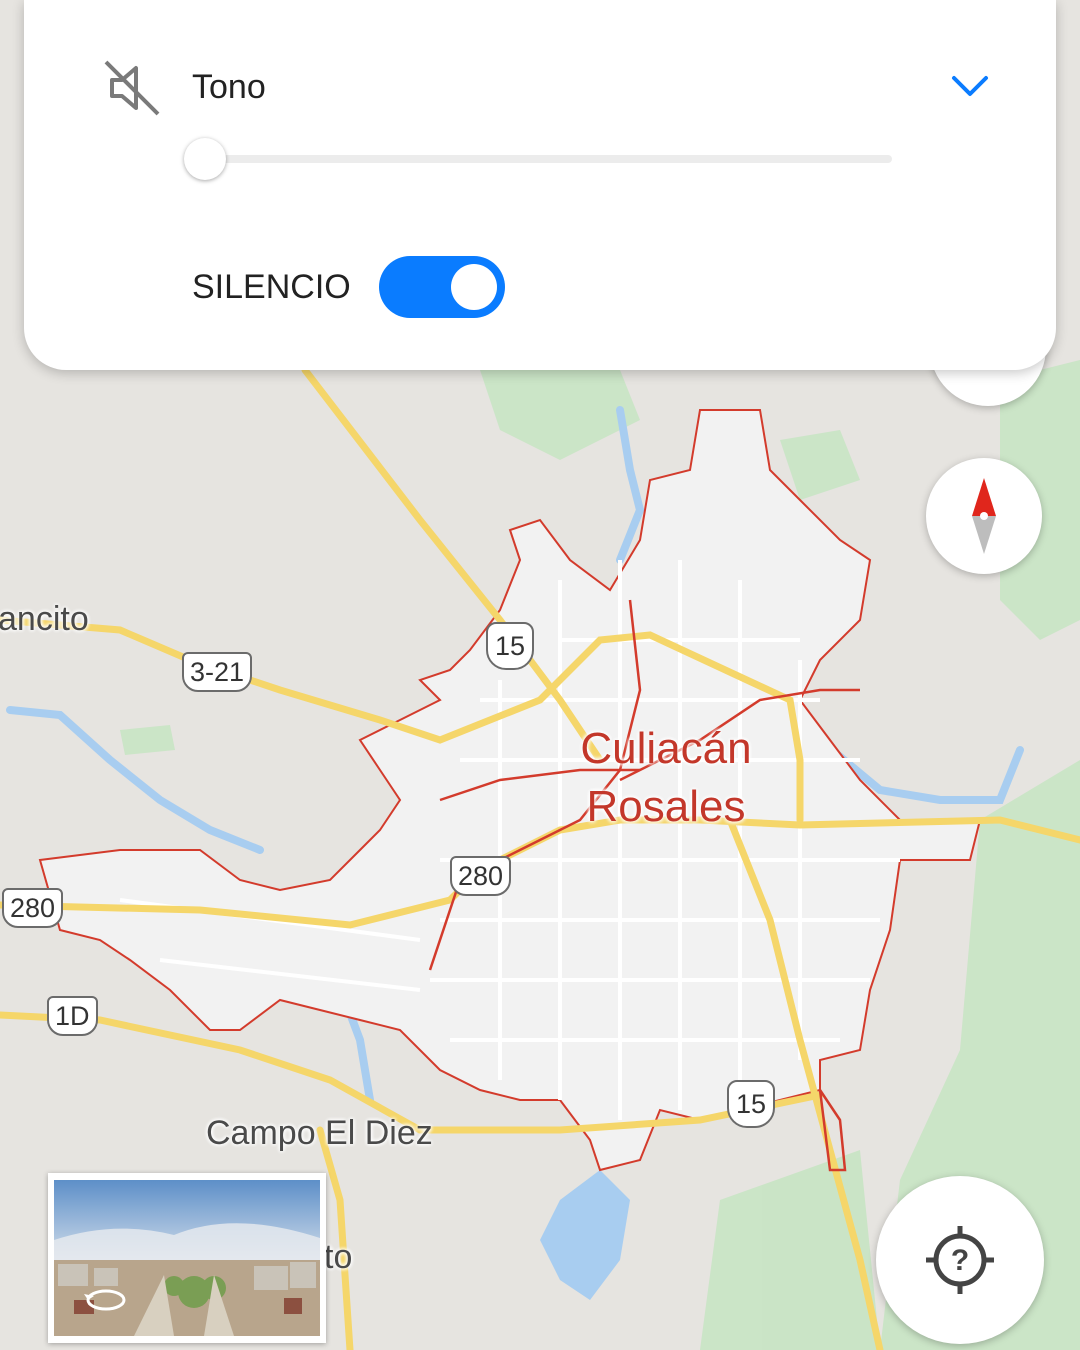  I want to click on silence-toggle, so click(442, 287).